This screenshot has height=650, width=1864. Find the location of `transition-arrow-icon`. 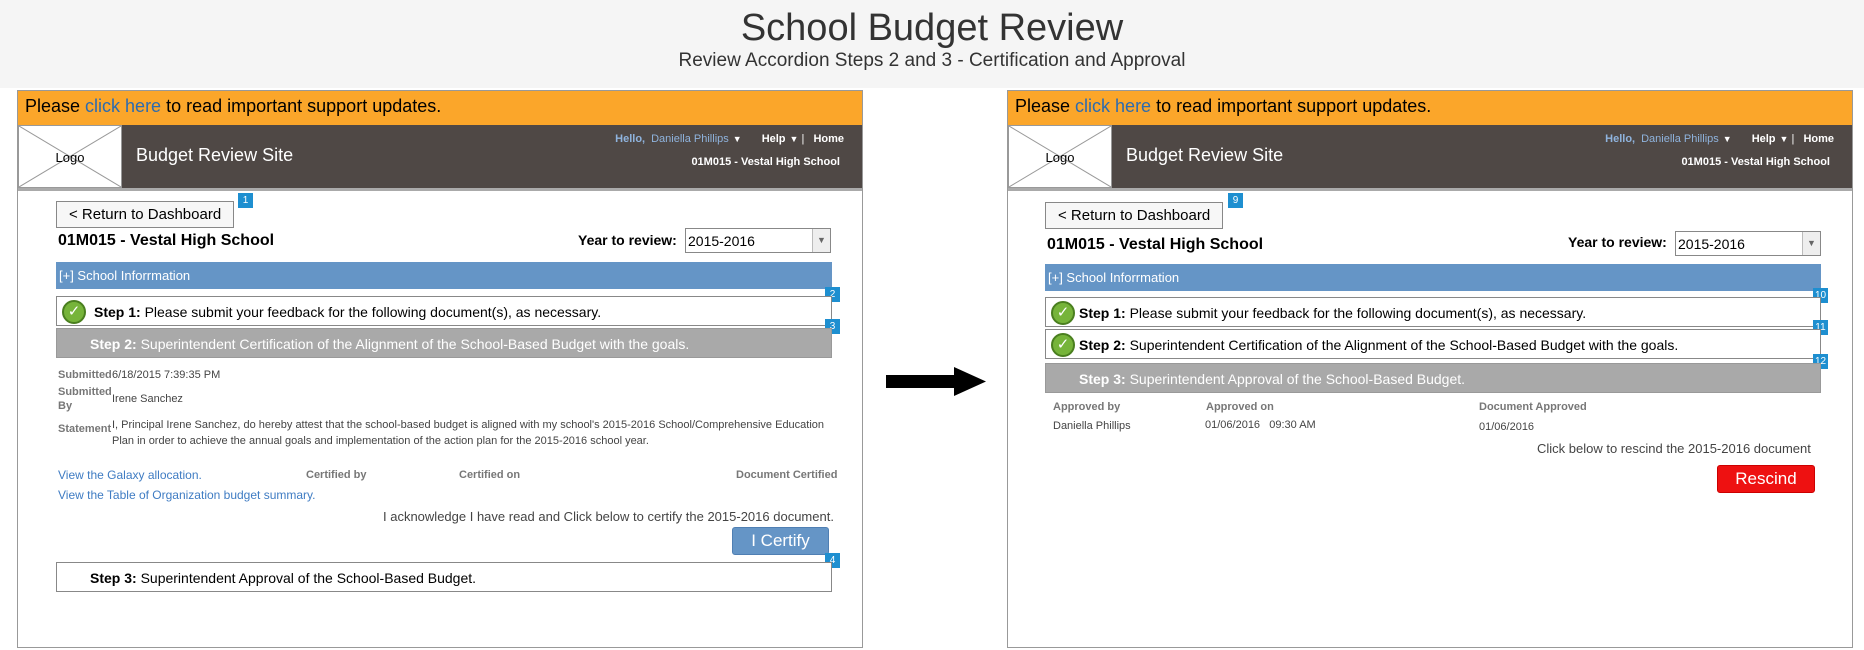

transition-arrow-icon is located at coordinates (936, 381).